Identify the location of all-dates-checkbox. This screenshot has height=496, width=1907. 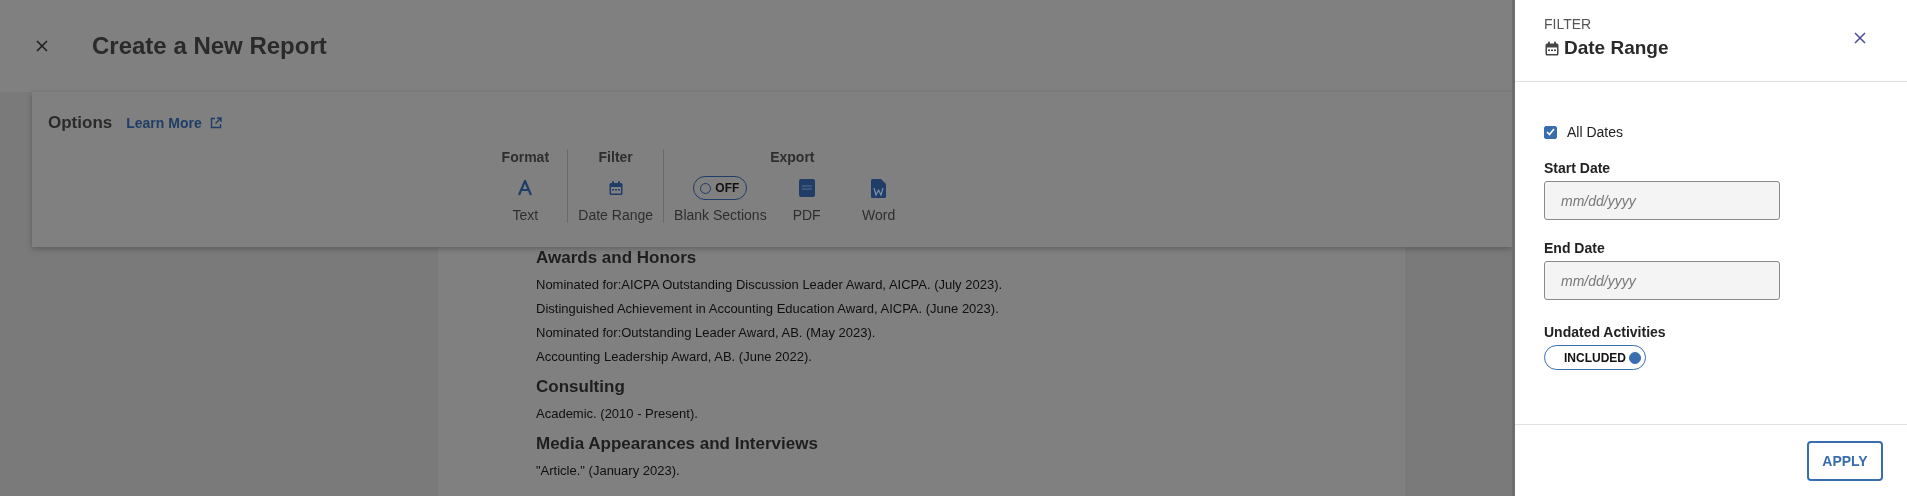
(1550, 132).